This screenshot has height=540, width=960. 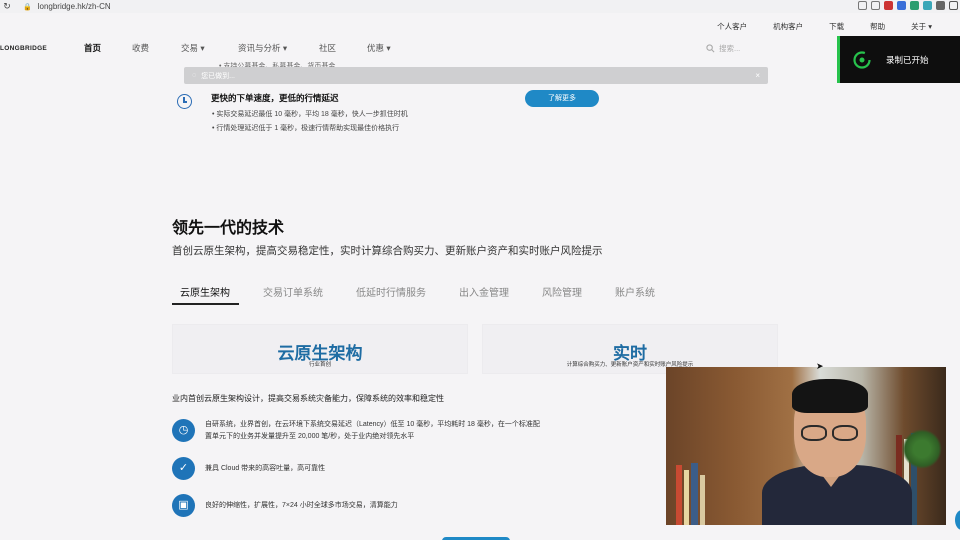 I want to click on card-cloud-native: 云原生架构 行业首创, so click(x=320, y=349).